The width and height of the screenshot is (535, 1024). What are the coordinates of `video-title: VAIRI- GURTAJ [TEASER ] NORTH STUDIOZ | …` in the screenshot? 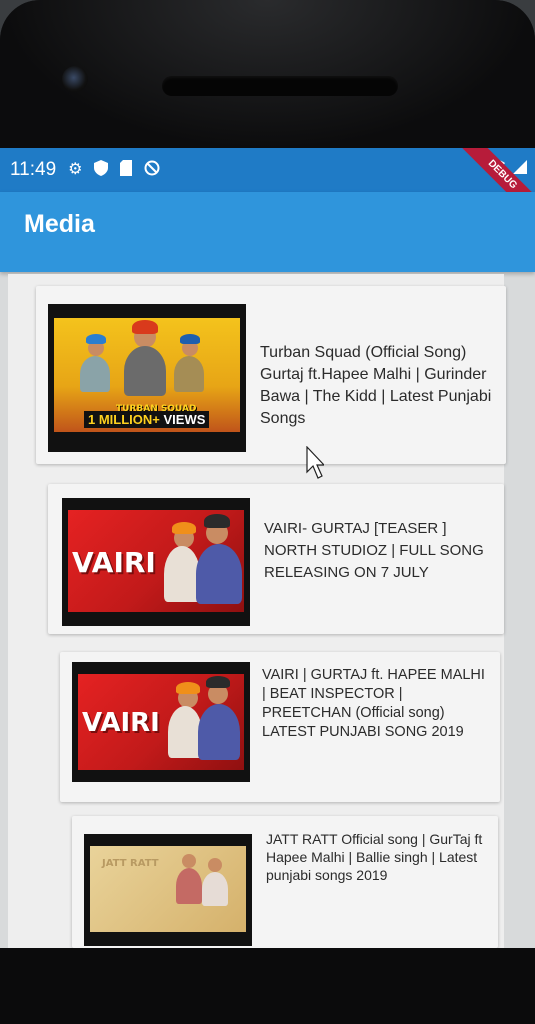 It's located at (374, 551).